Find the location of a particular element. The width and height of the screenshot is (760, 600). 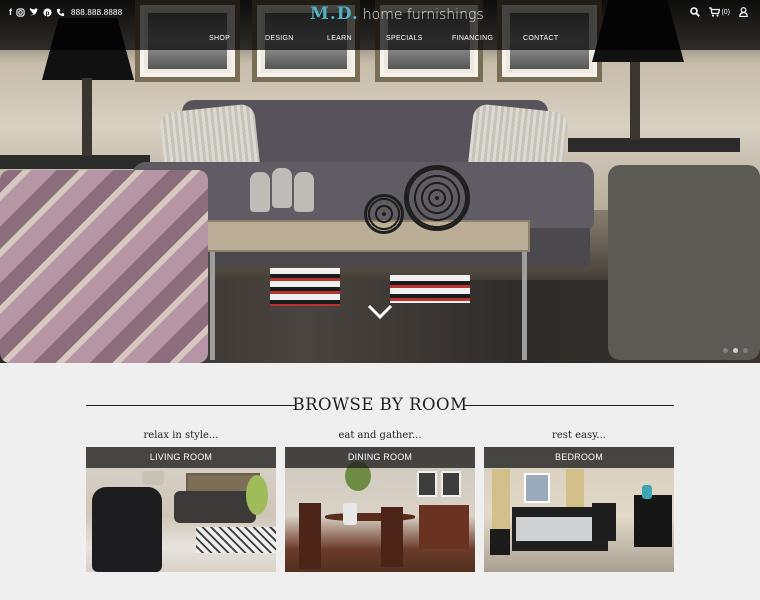

site-logo: M.D. home furnishings is located at coordinates (397, 14).